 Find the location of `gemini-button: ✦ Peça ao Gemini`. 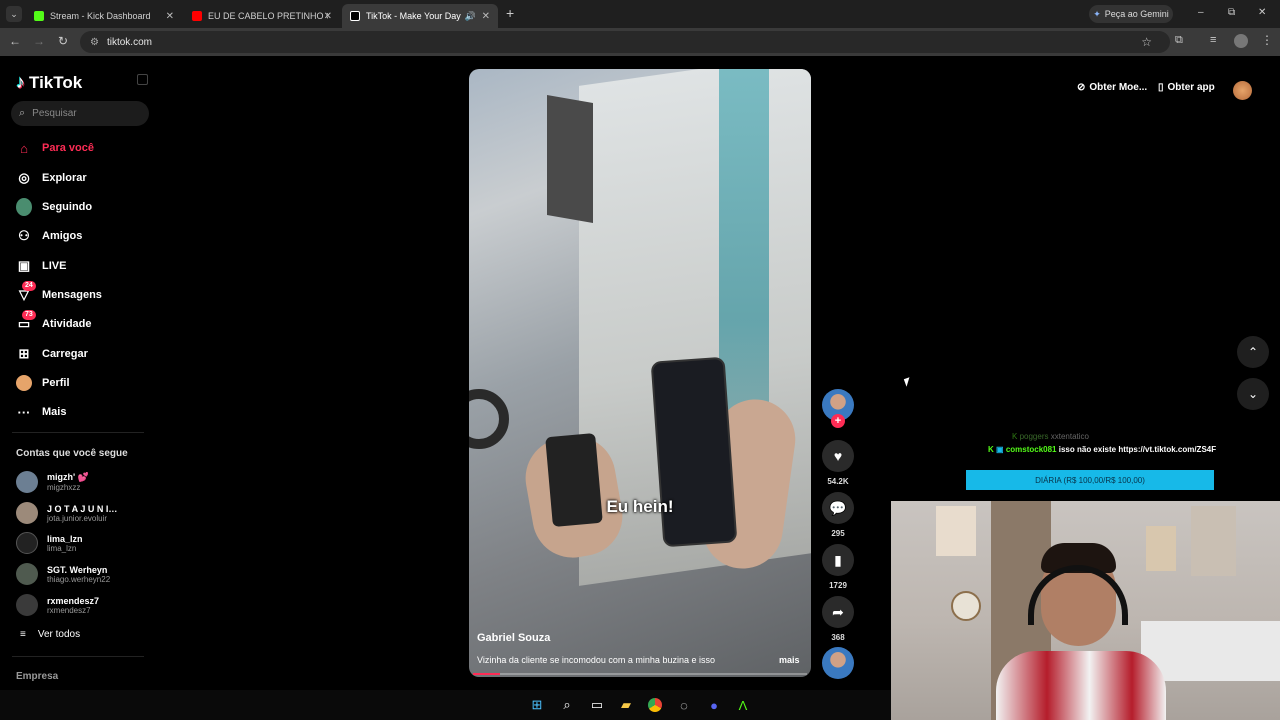

gemini-button: ✦ Peça ao Gemini is located at coordinates (1131, 14).